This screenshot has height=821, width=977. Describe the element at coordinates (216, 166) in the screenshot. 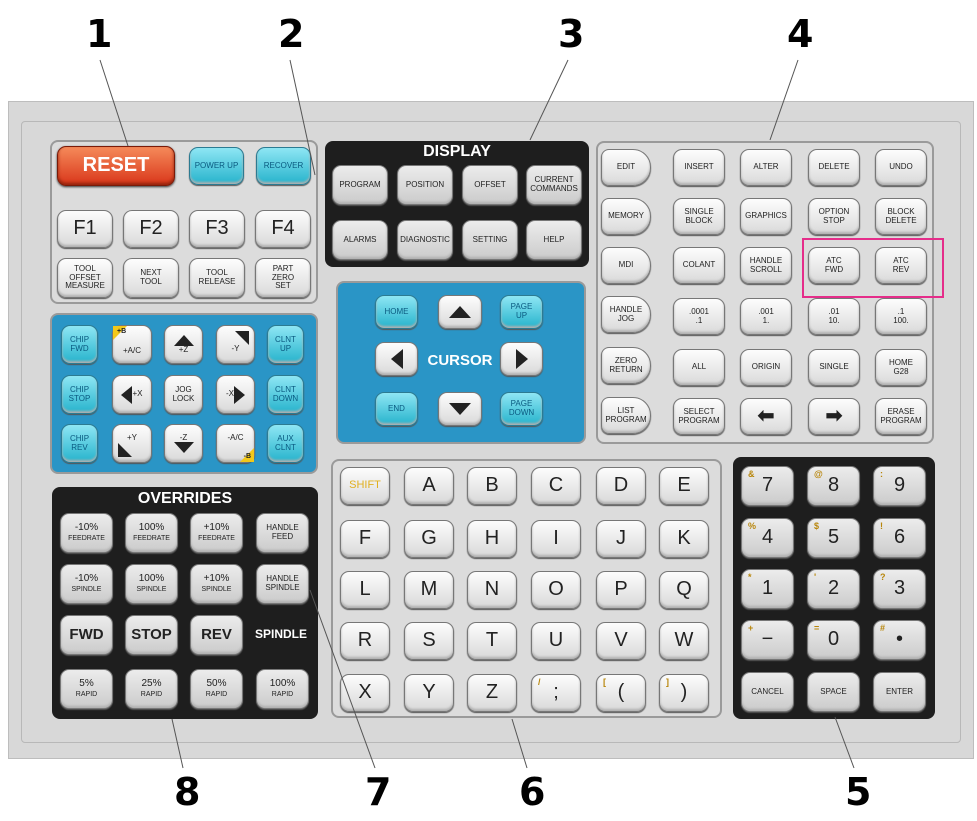

I see `power-up-button: POWER UP` at that location.